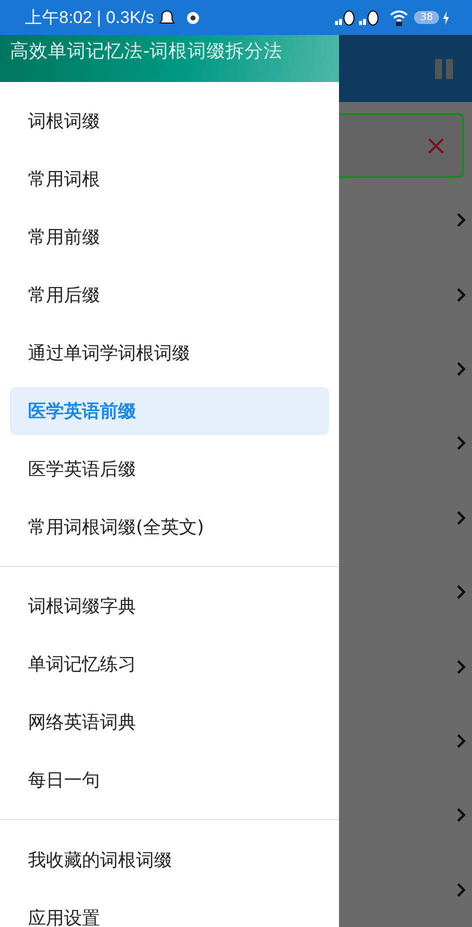 The width and height of the screenshot is (472, 927). What do you see at coordinates (436, 146) in the screenshot?
I see `close-icon` at bounding box center [436, 146].